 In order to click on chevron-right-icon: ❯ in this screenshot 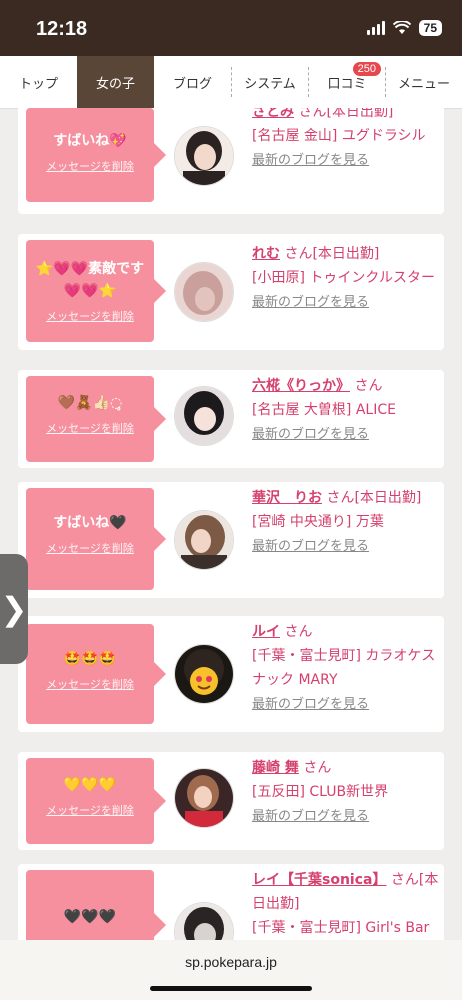, I will do `click(14, 609)`.